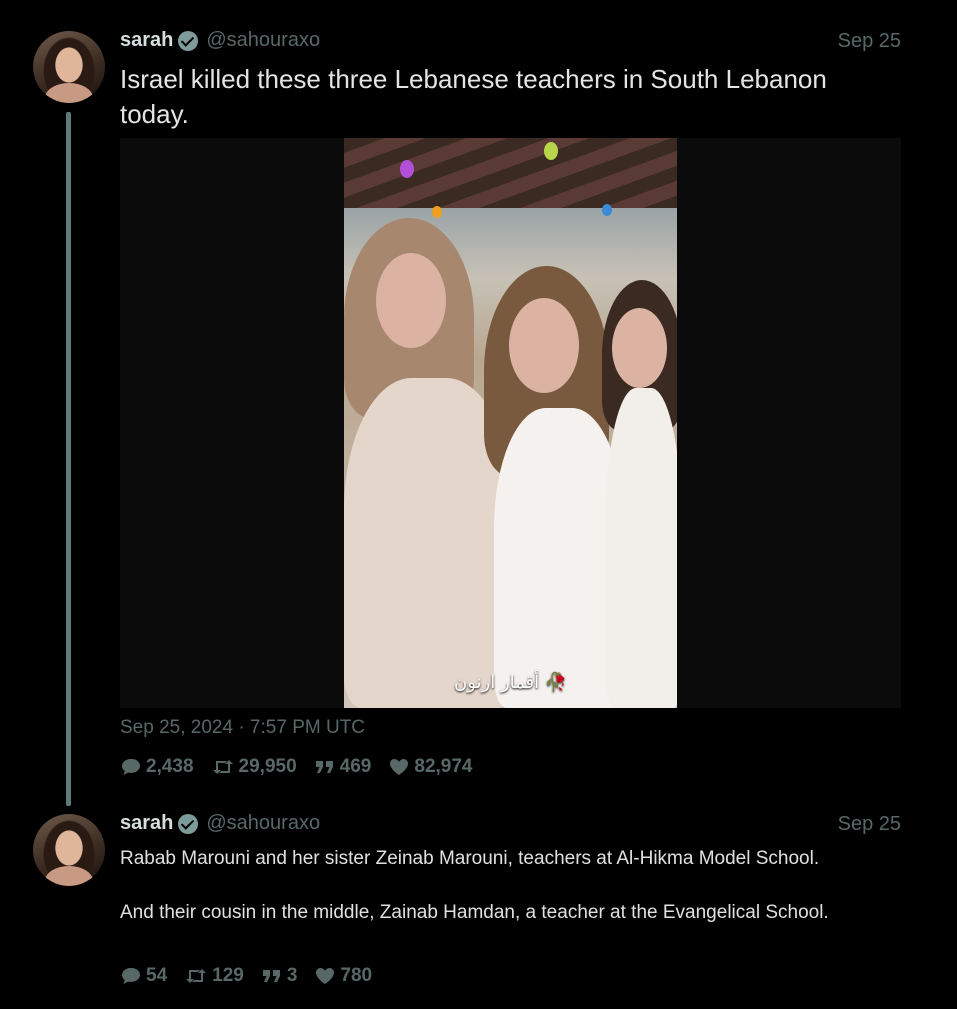 The image size is (957, 1009). I want to click on lantern-orange, so click(437, 212).